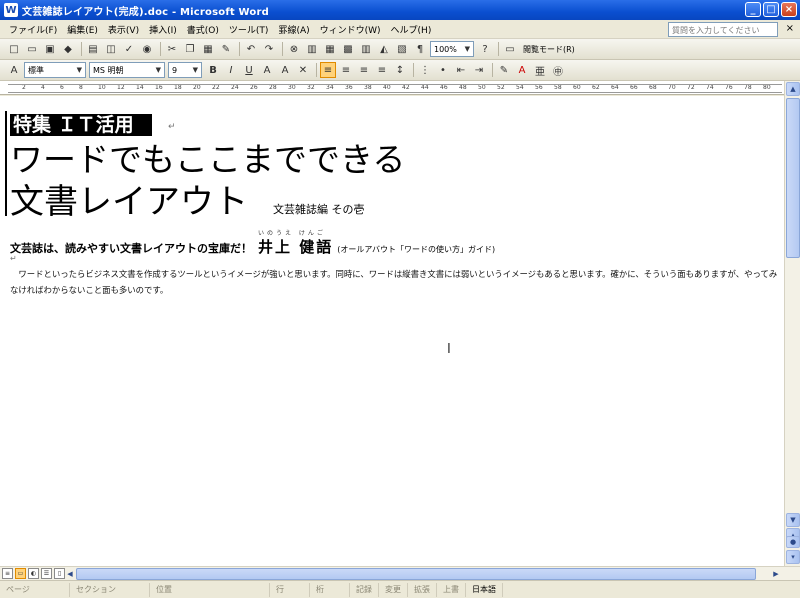 The image size is (800, 598). Describe the element at coordinates (452, 49) in the screenshot. I see `zoom-combo: 100% ▼` at that location.